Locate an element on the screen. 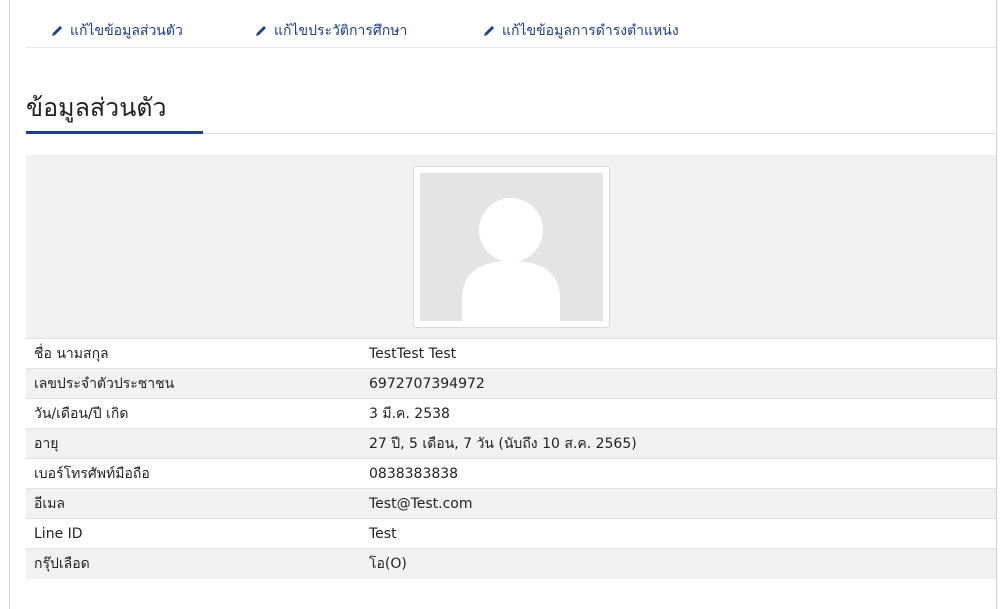 This screenshot has width=1007, height=609. row-label: Line ID is located at coordinates (58, 533).